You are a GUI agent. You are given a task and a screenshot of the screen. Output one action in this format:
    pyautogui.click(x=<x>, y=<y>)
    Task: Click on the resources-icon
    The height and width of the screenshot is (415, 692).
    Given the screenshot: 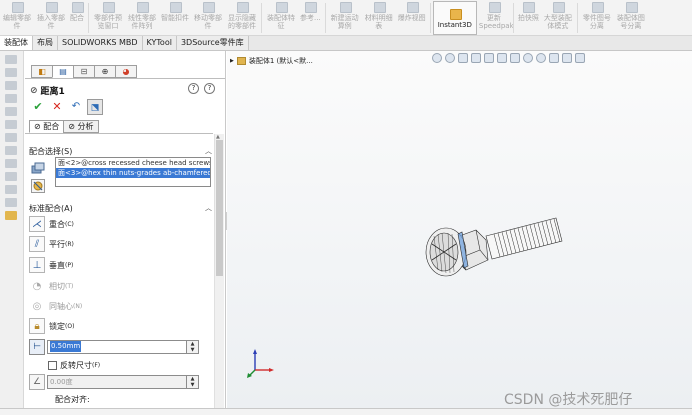 What is the action you would take?
    pyautogui.click(x=11, y=72)
    